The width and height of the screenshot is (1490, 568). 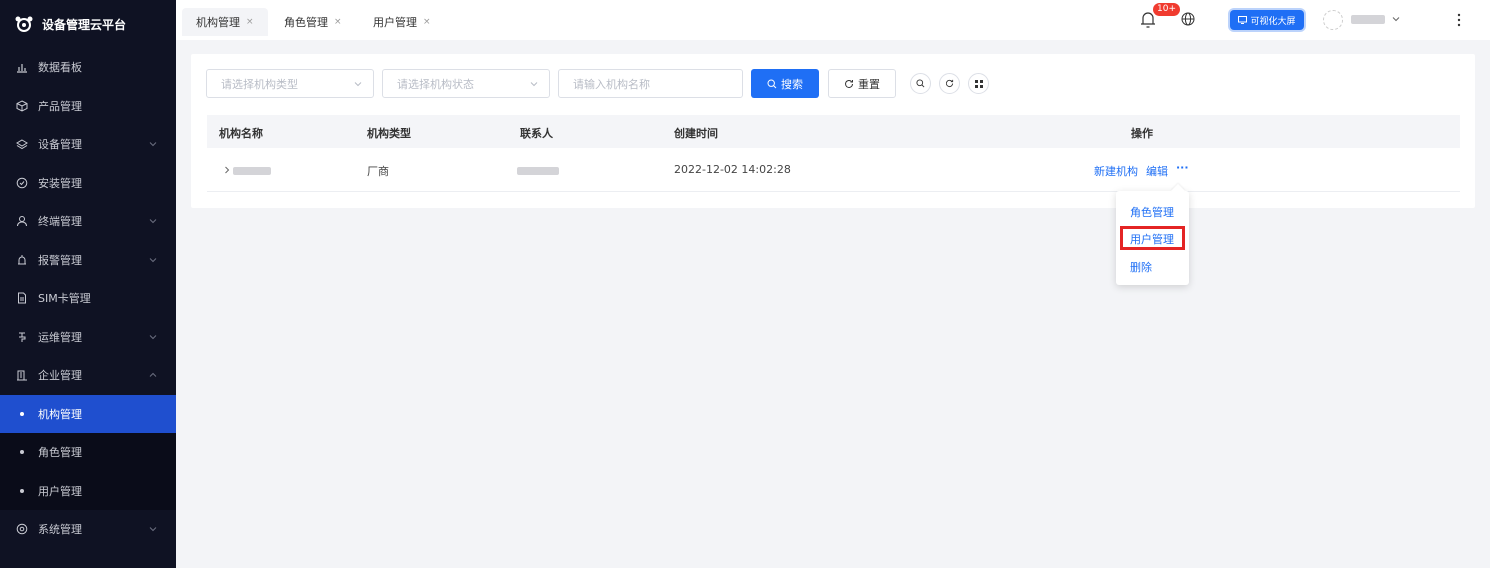 What do you see at coordinates (88, 144) in the screenshot?
I see `sidebar-item-devices: 设备管理` at bounding box center [88, 144].